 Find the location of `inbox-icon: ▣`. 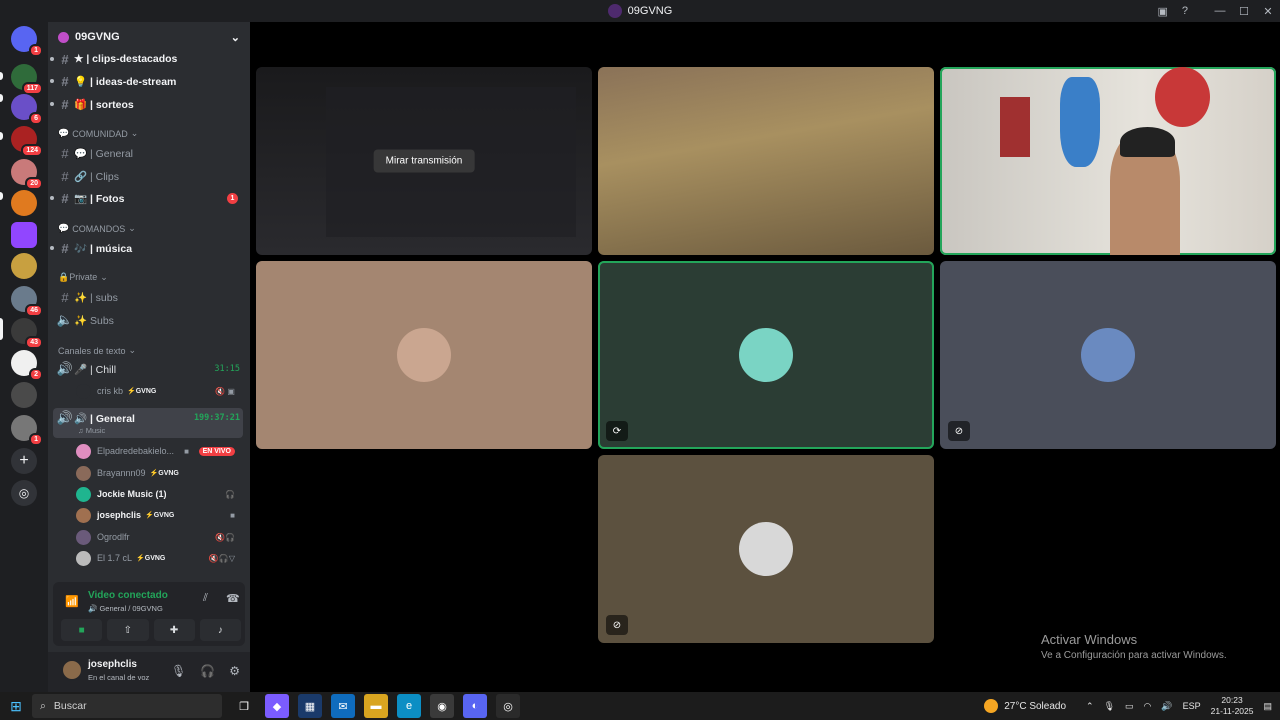

inbox-icon: ▣ is located at coordinates (1162, 11).